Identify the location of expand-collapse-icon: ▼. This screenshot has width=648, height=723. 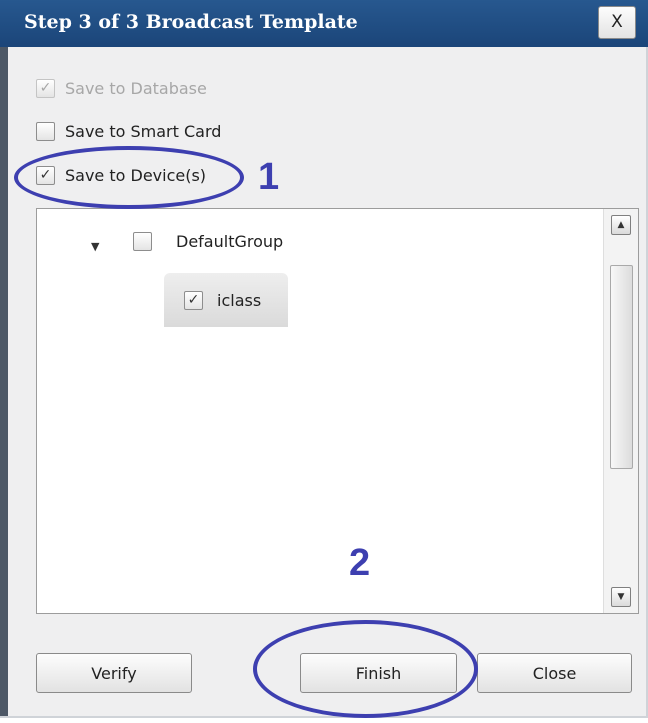
(95, 246).